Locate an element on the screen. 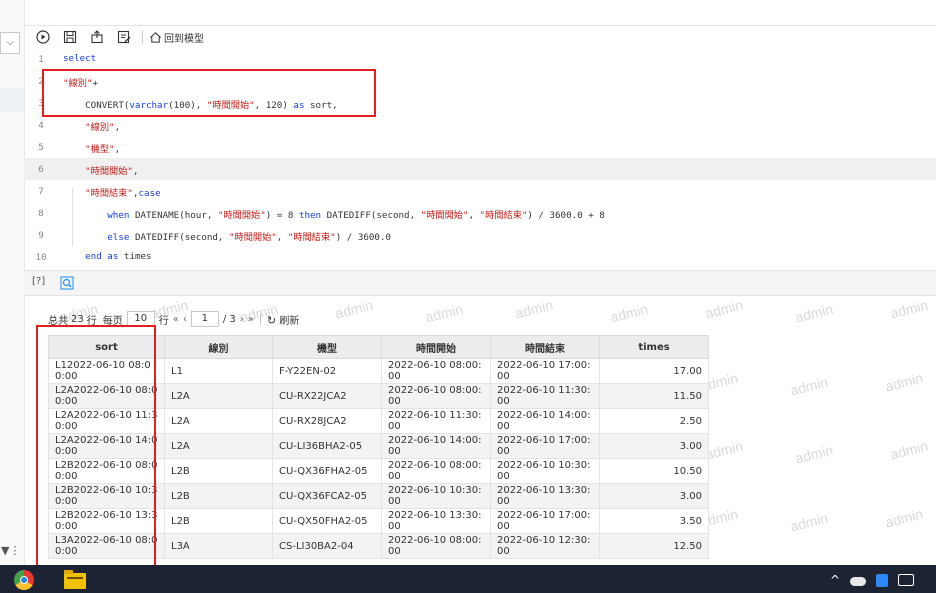 The width and height of the screenshot is (936, 593). app-icon is located at coordinates (882, 580).